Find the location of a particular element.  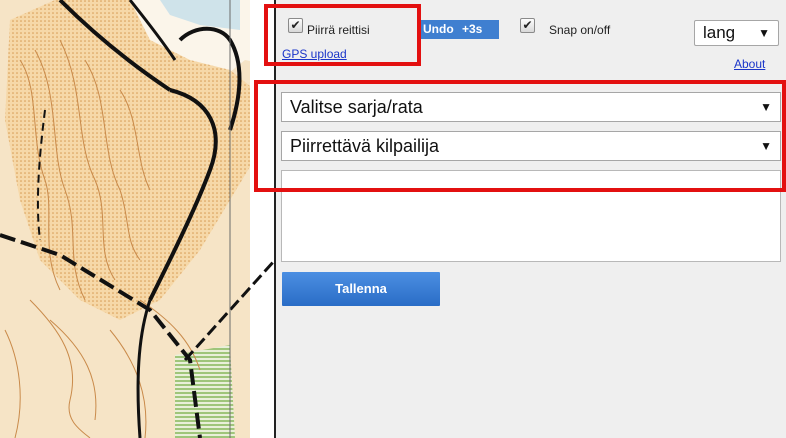

gps-upload-link: GPS upload is located at coordinates (314, 54).